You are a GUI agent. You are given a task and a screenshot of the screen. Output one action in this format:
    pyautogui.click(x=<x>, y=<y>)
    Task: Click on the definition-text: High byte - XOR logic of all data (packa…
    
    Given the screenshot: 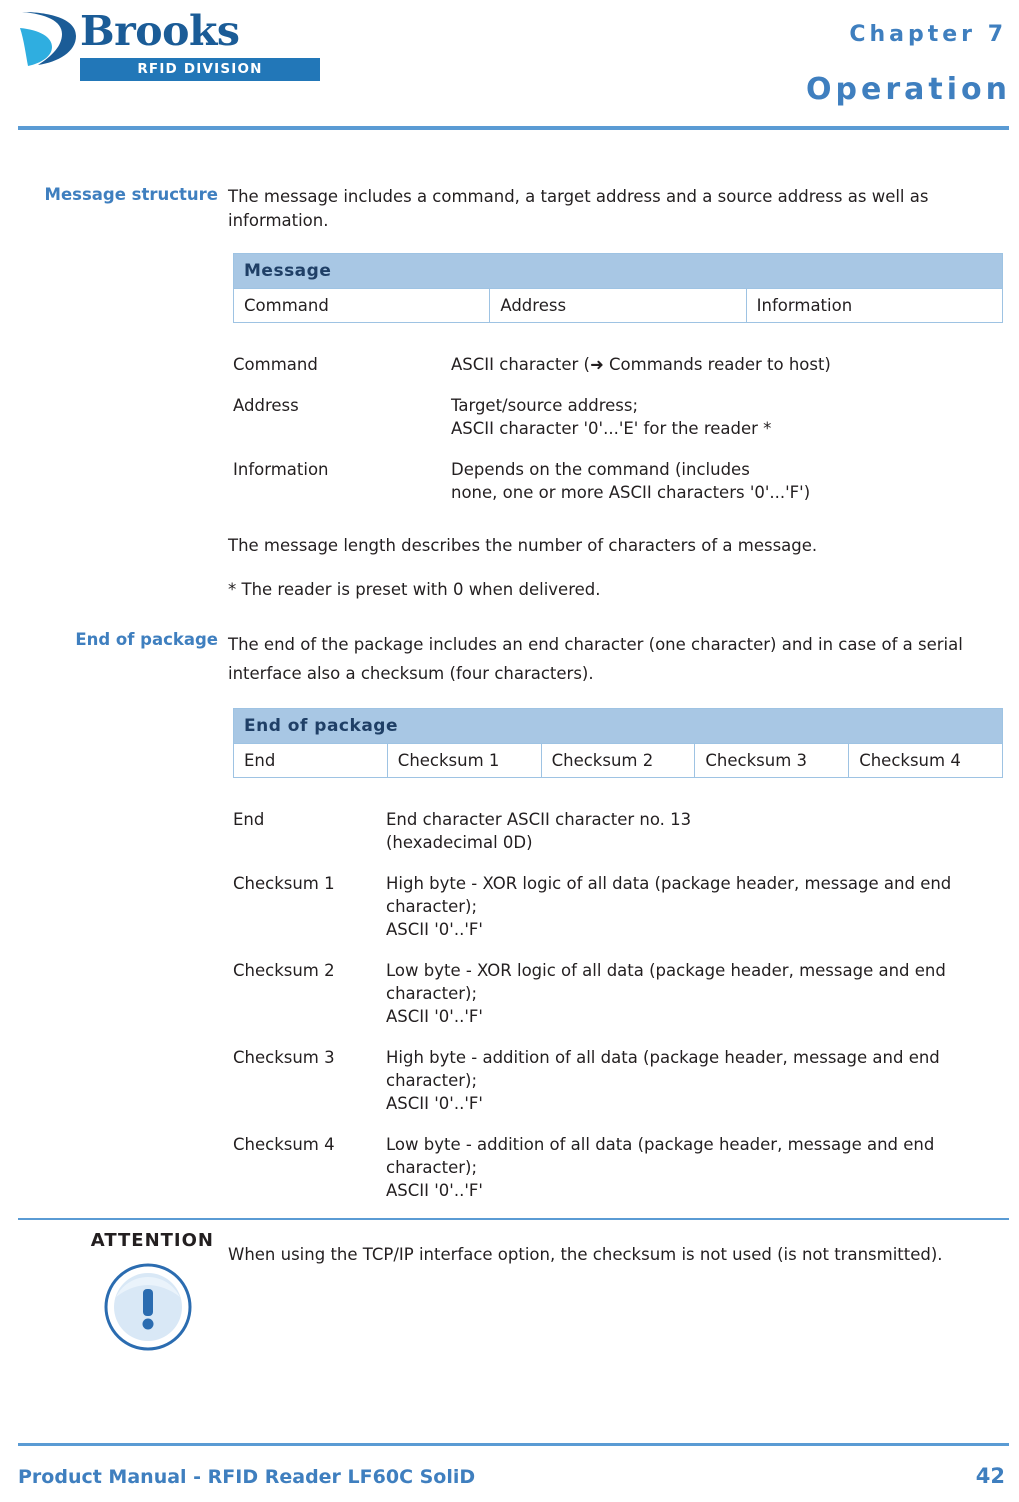 What is the action you would take?
    pyautogui.click(x=669, y=906)
    